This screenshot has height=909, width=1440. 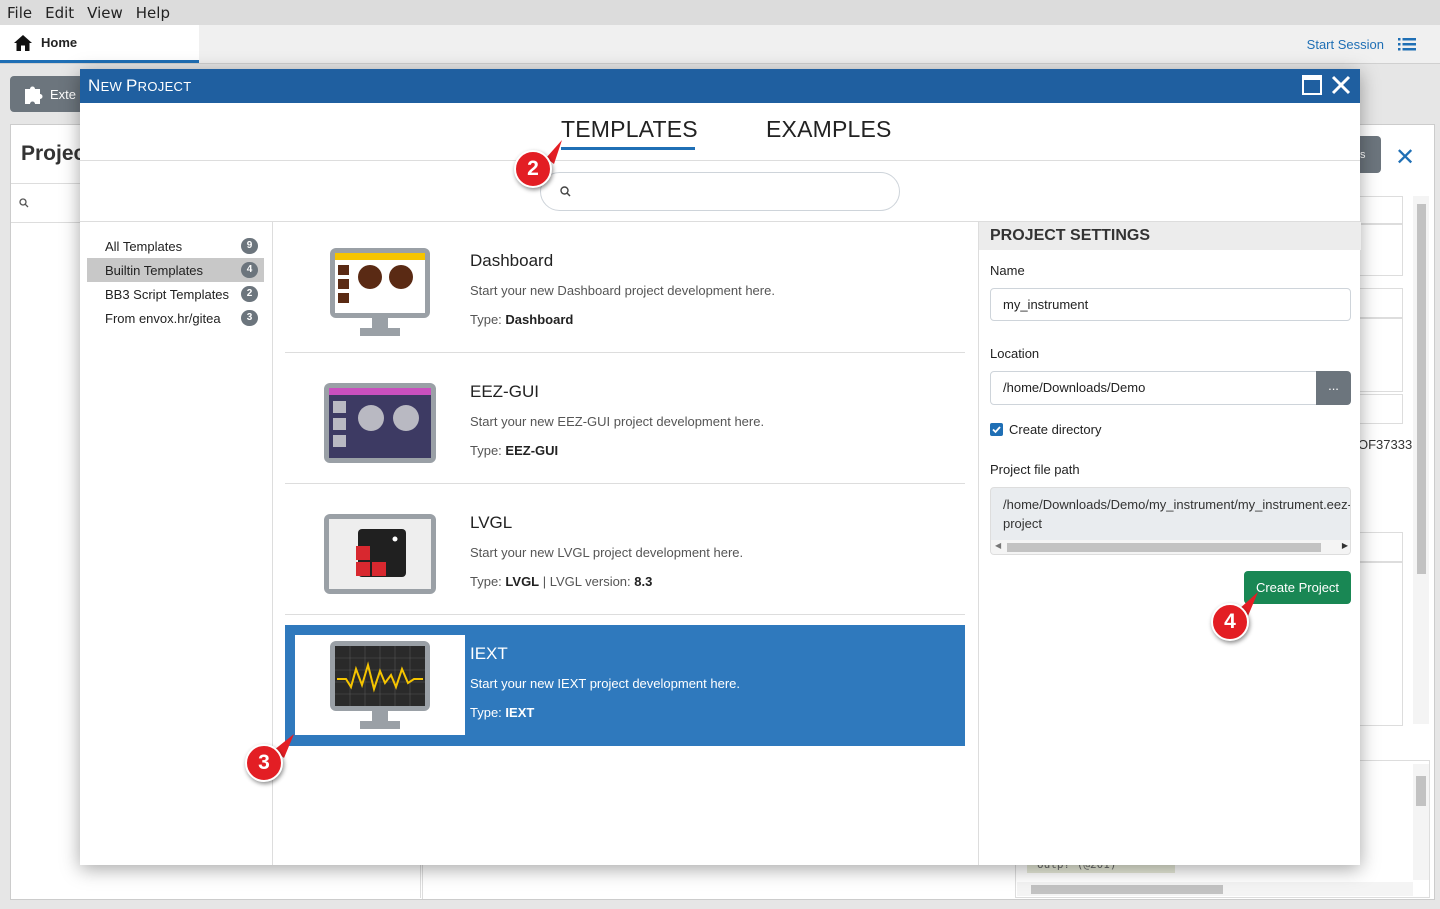 I want to click on create-directory-label: Create directory, so click(x=1055, y=429).